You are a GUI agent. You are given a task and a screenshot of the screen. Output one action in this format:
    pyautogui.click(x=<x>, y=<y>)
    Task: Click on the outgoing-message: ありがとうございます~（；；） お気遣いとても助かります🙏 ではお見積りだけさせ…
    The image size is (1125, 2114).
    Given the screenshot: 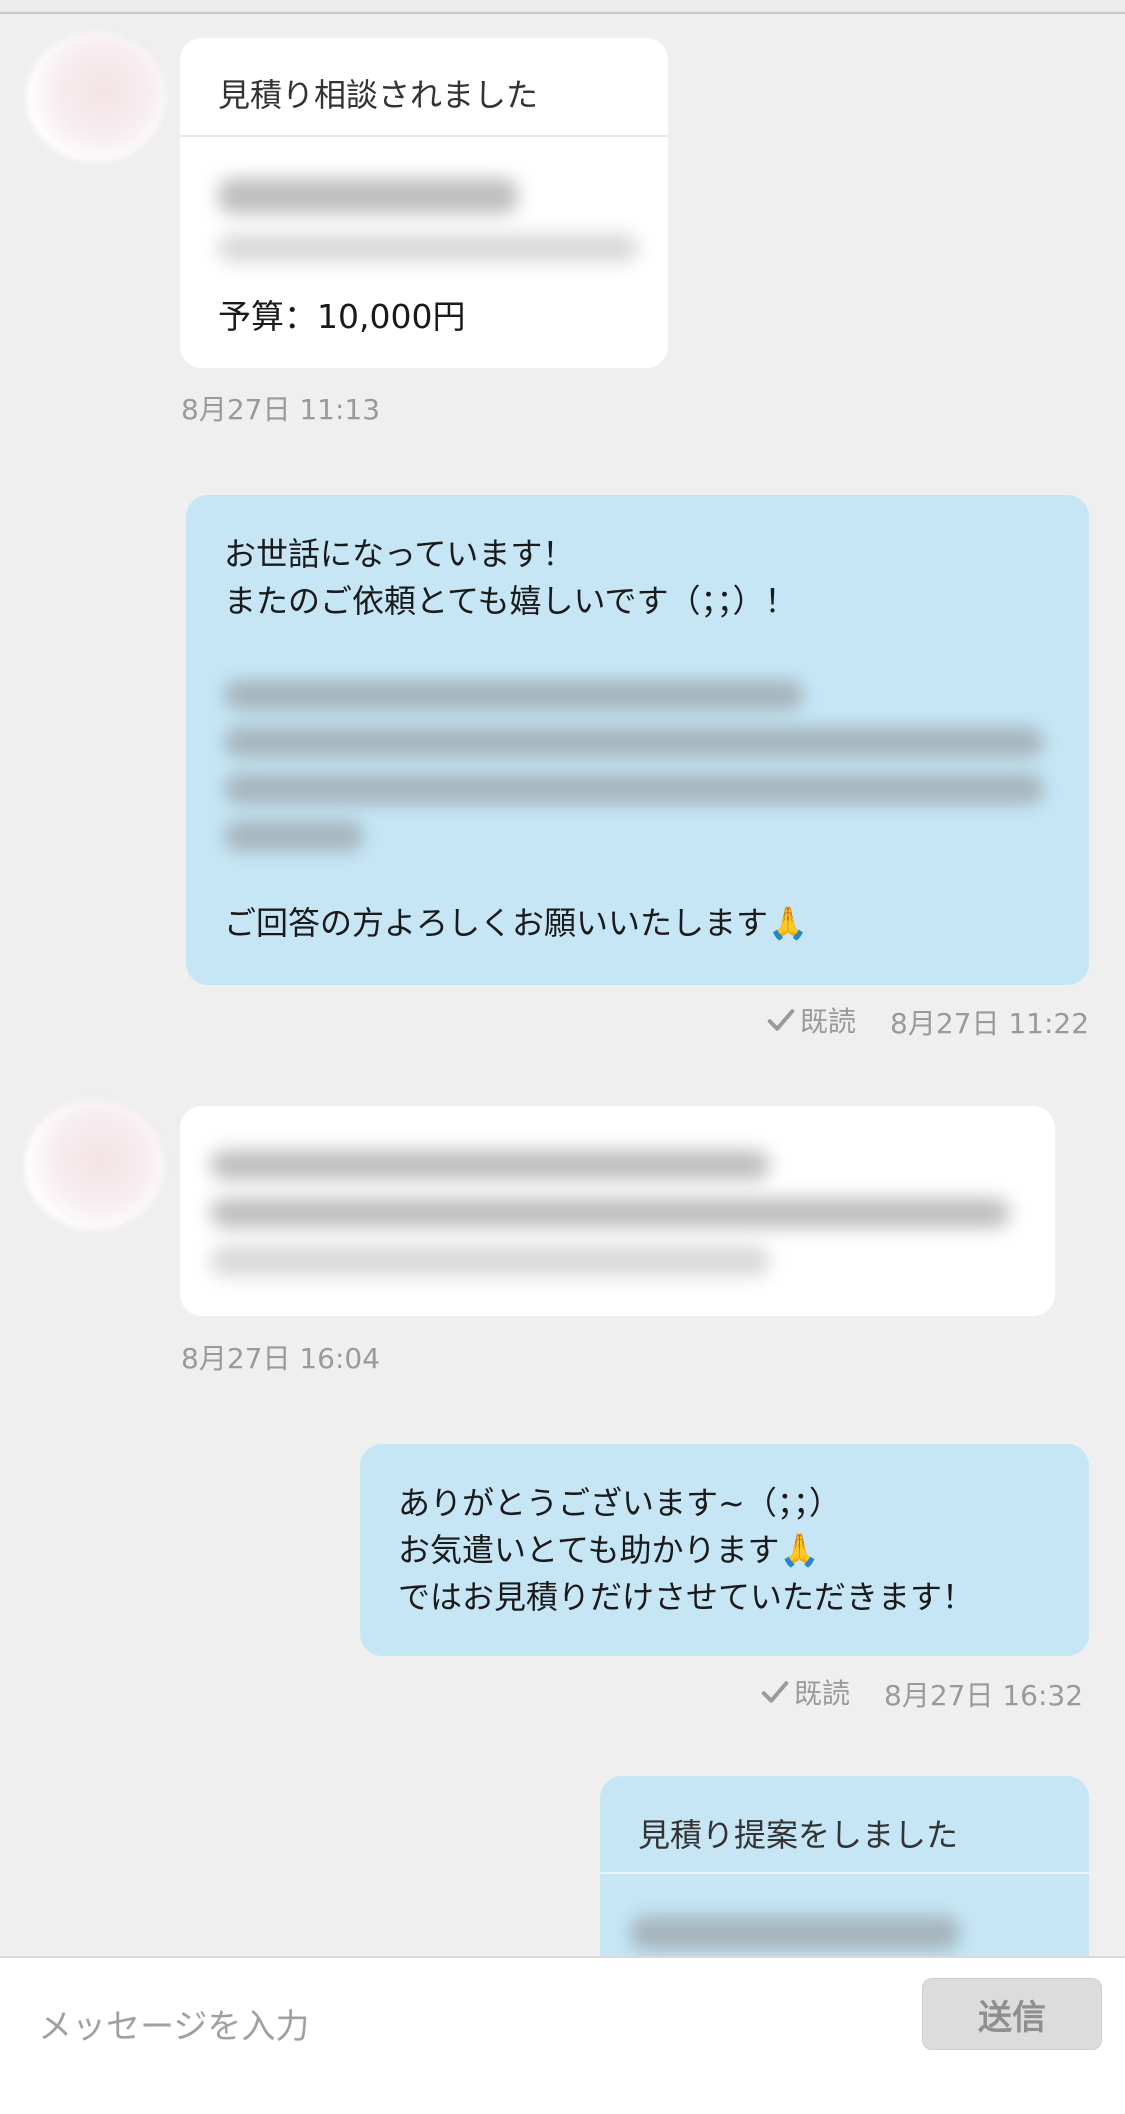 What is the action you would take?
    pyautogui.click(x=724, y=1550)
    